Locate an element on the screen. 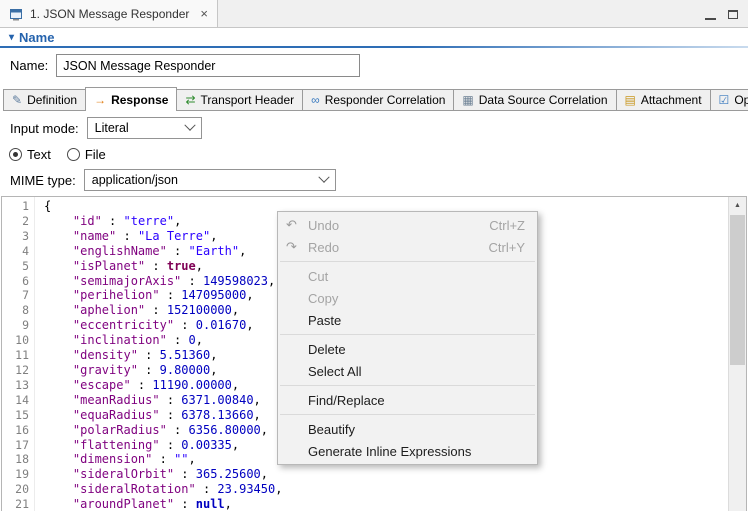 The height and width of the screenshot is (511, 748). menu-item-generate-inline-expressions: Generate Inline Expressions is located at coordinates (407, 451).